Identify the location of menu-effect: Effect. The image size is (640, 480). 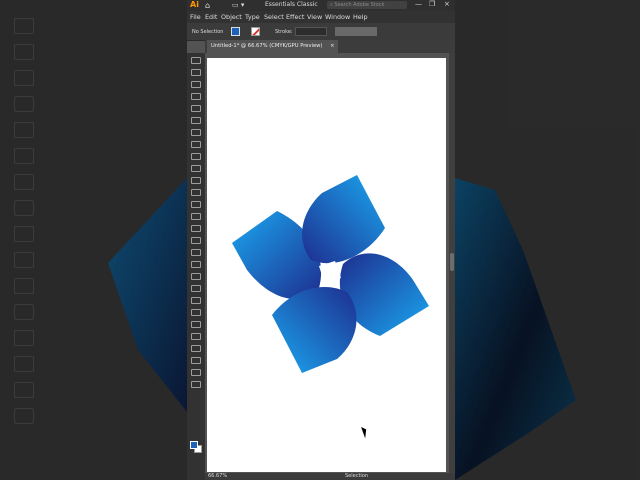
(295, 17).